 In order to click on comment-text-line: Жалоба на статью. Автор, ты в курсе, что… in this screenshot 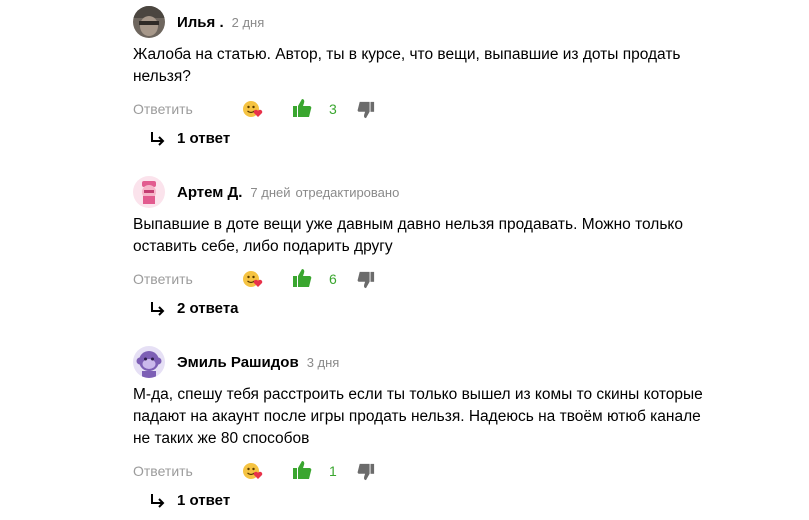, I will do `click(407, 54)`.